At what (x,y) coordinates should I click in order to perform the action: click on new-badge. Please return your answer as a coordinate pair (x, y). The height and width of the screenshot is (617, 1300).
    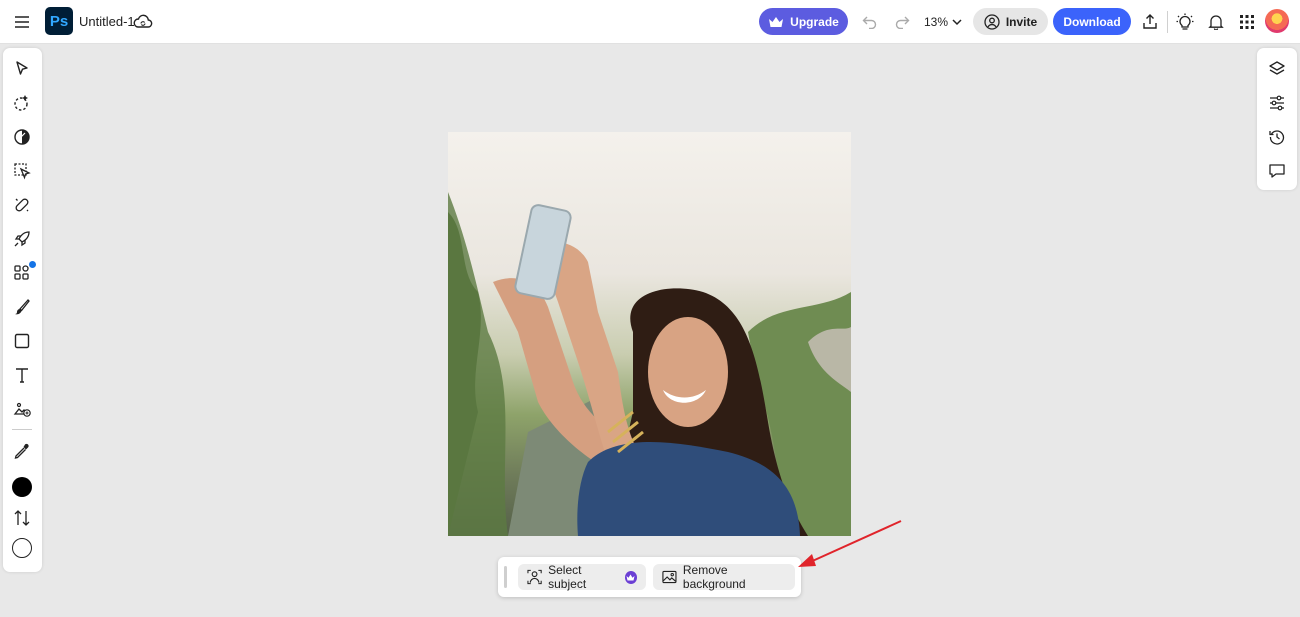
    Looking at the image, I should click on (32, 264).